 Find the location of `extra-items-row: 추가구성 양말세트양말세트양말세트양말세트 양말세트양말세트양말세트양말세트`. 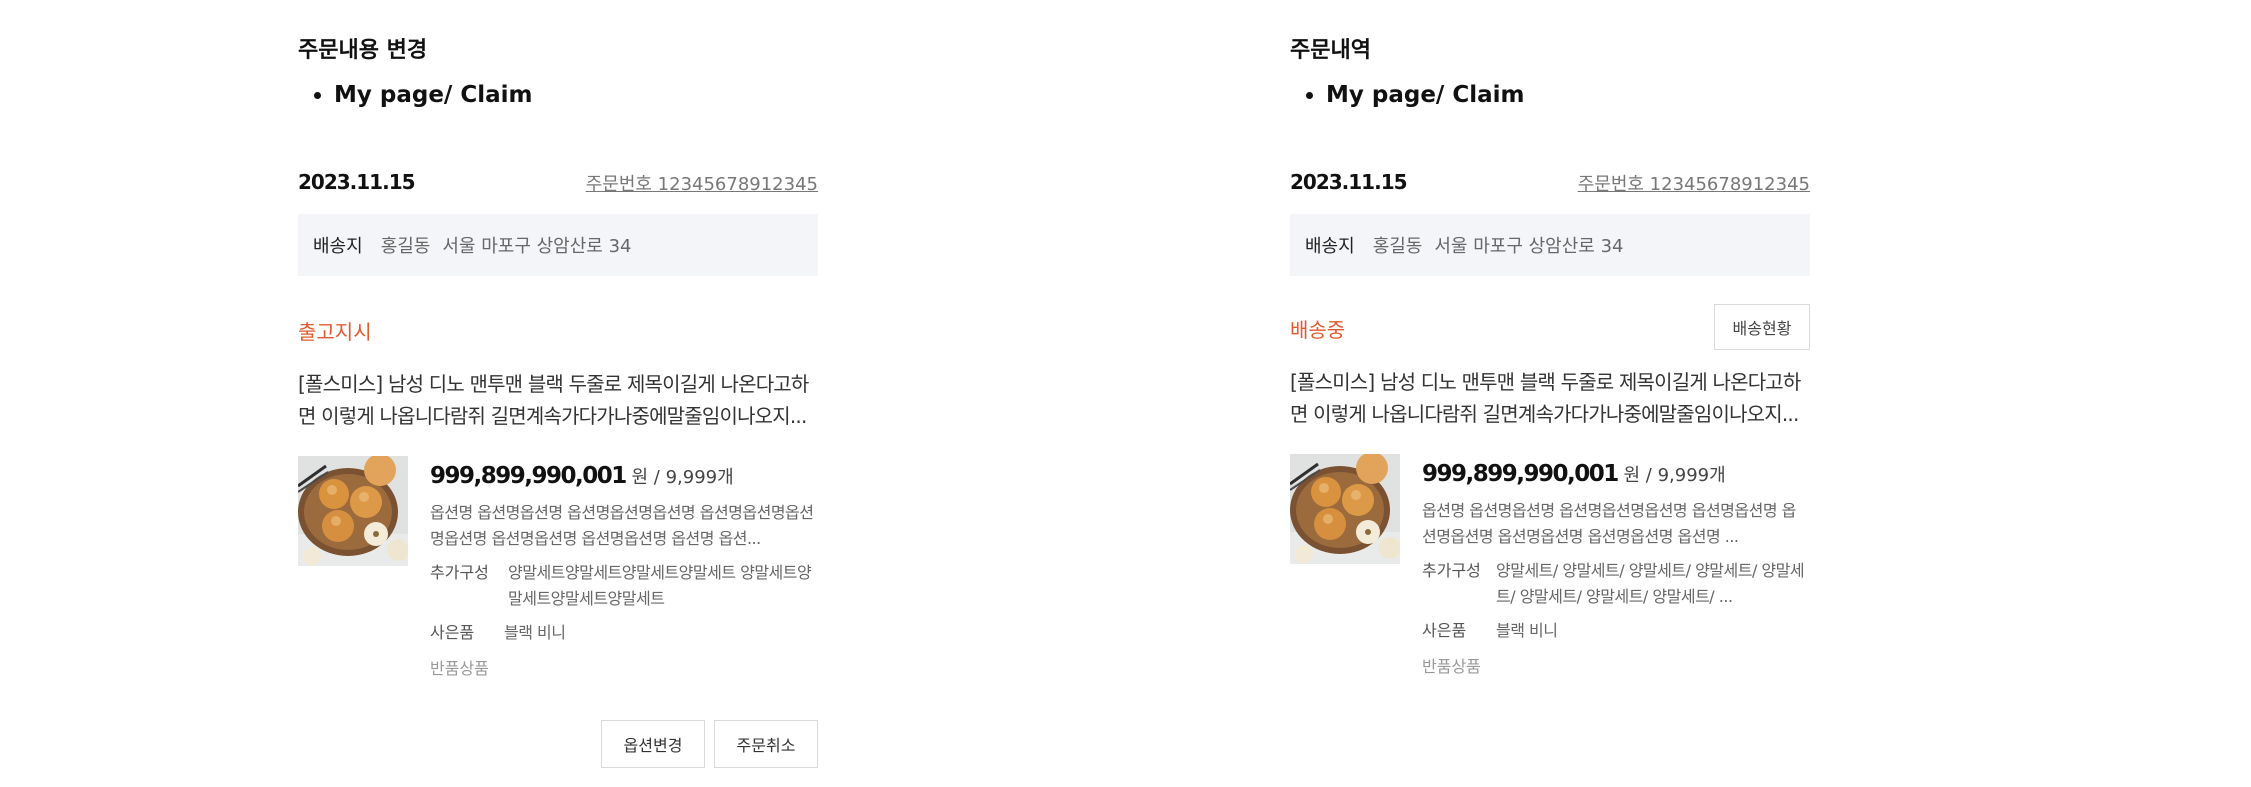

extra-items-row: 추가구성 양말세트양말세트양말세트양말세트 양말세트양말세트양말세트양말세트 is located at coordinates (624, 586).